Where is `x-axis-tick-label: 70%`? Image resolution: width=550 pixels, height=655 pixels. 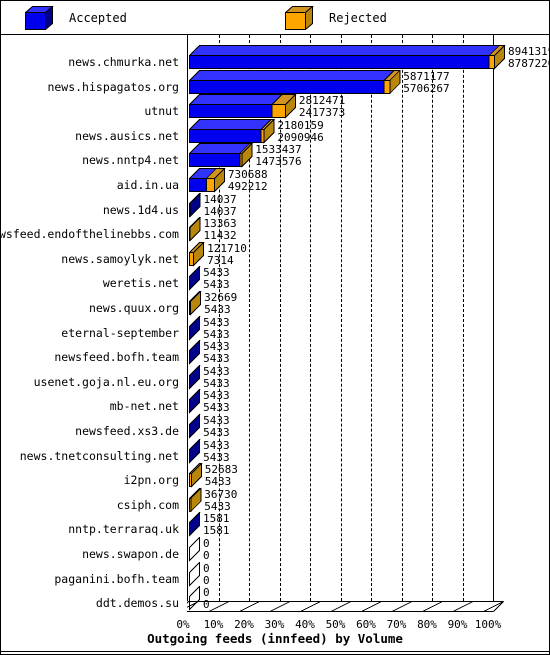
x-axis-tick-label: 70% is located at coordinates (396, 624).